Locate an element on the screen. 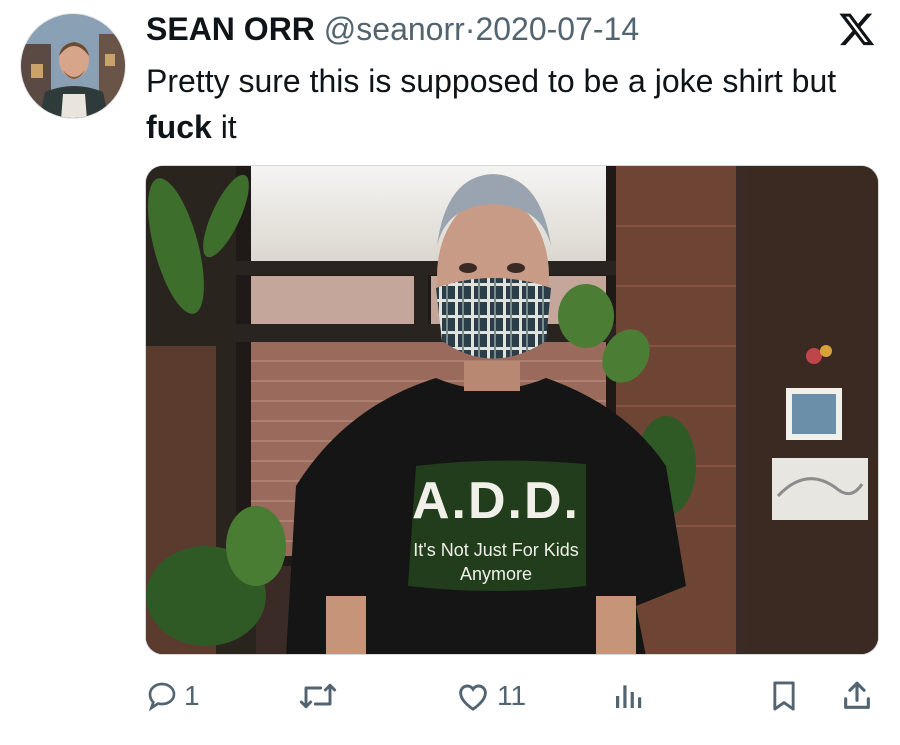 This screenshot has height=745, width=900. tweet-text-end: it is located at coordinates (224, 127).